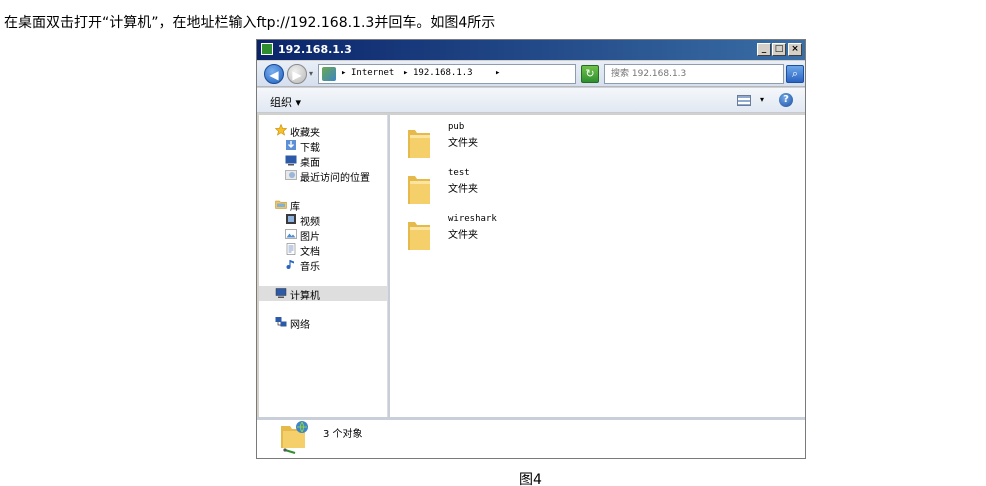 This screenshot has width=986, height=486. I want to click on folder-name: test, so click(459, 173).